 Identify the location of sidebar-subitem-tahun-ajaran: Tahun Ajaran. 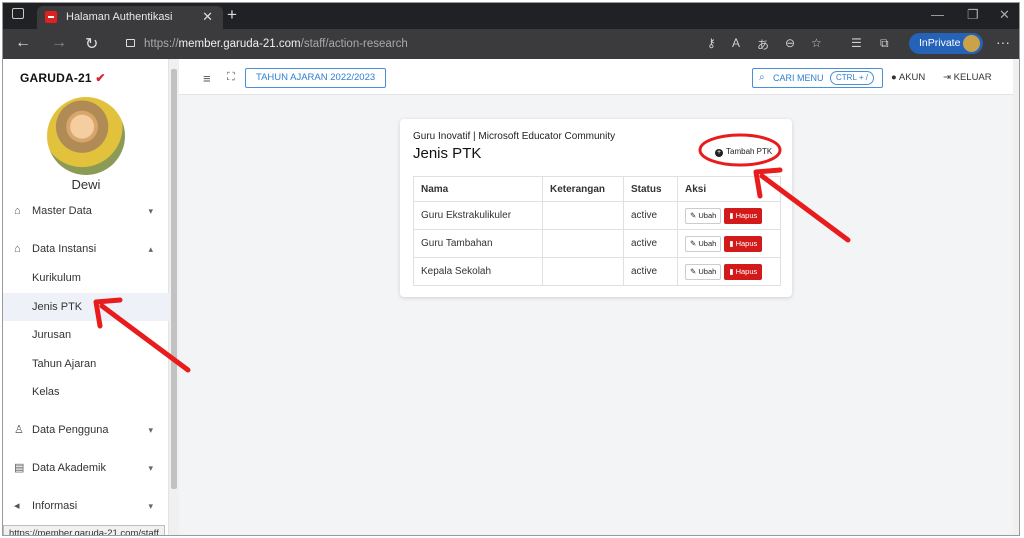
(86, 364).